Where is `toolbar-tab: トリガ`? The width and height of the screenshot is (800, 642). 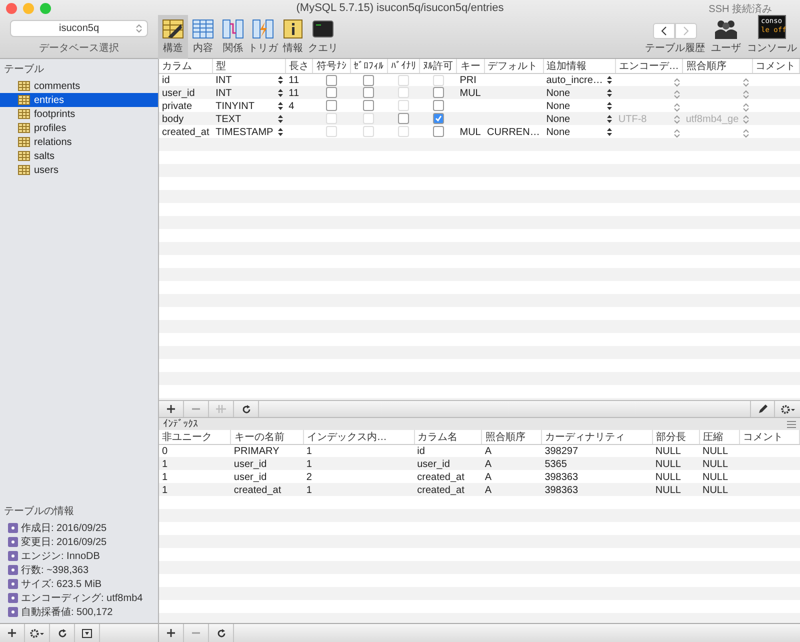
toolbar-tab: トリガ is located at coordinates (263, 37).